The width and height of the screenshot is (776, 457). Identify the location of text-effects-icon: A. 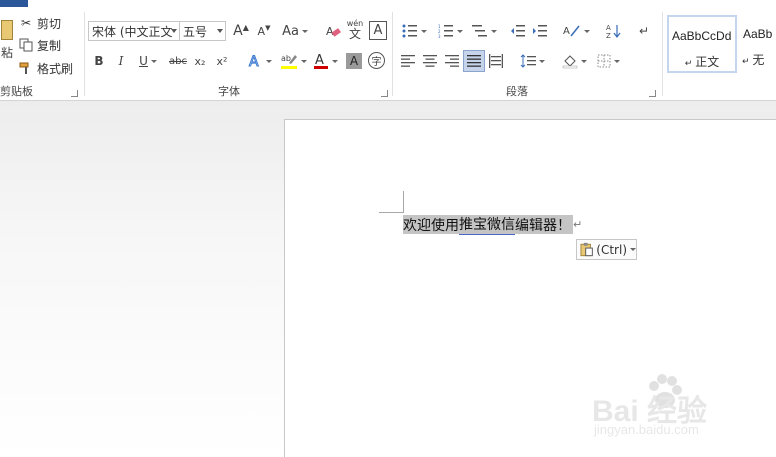
(253, 62).